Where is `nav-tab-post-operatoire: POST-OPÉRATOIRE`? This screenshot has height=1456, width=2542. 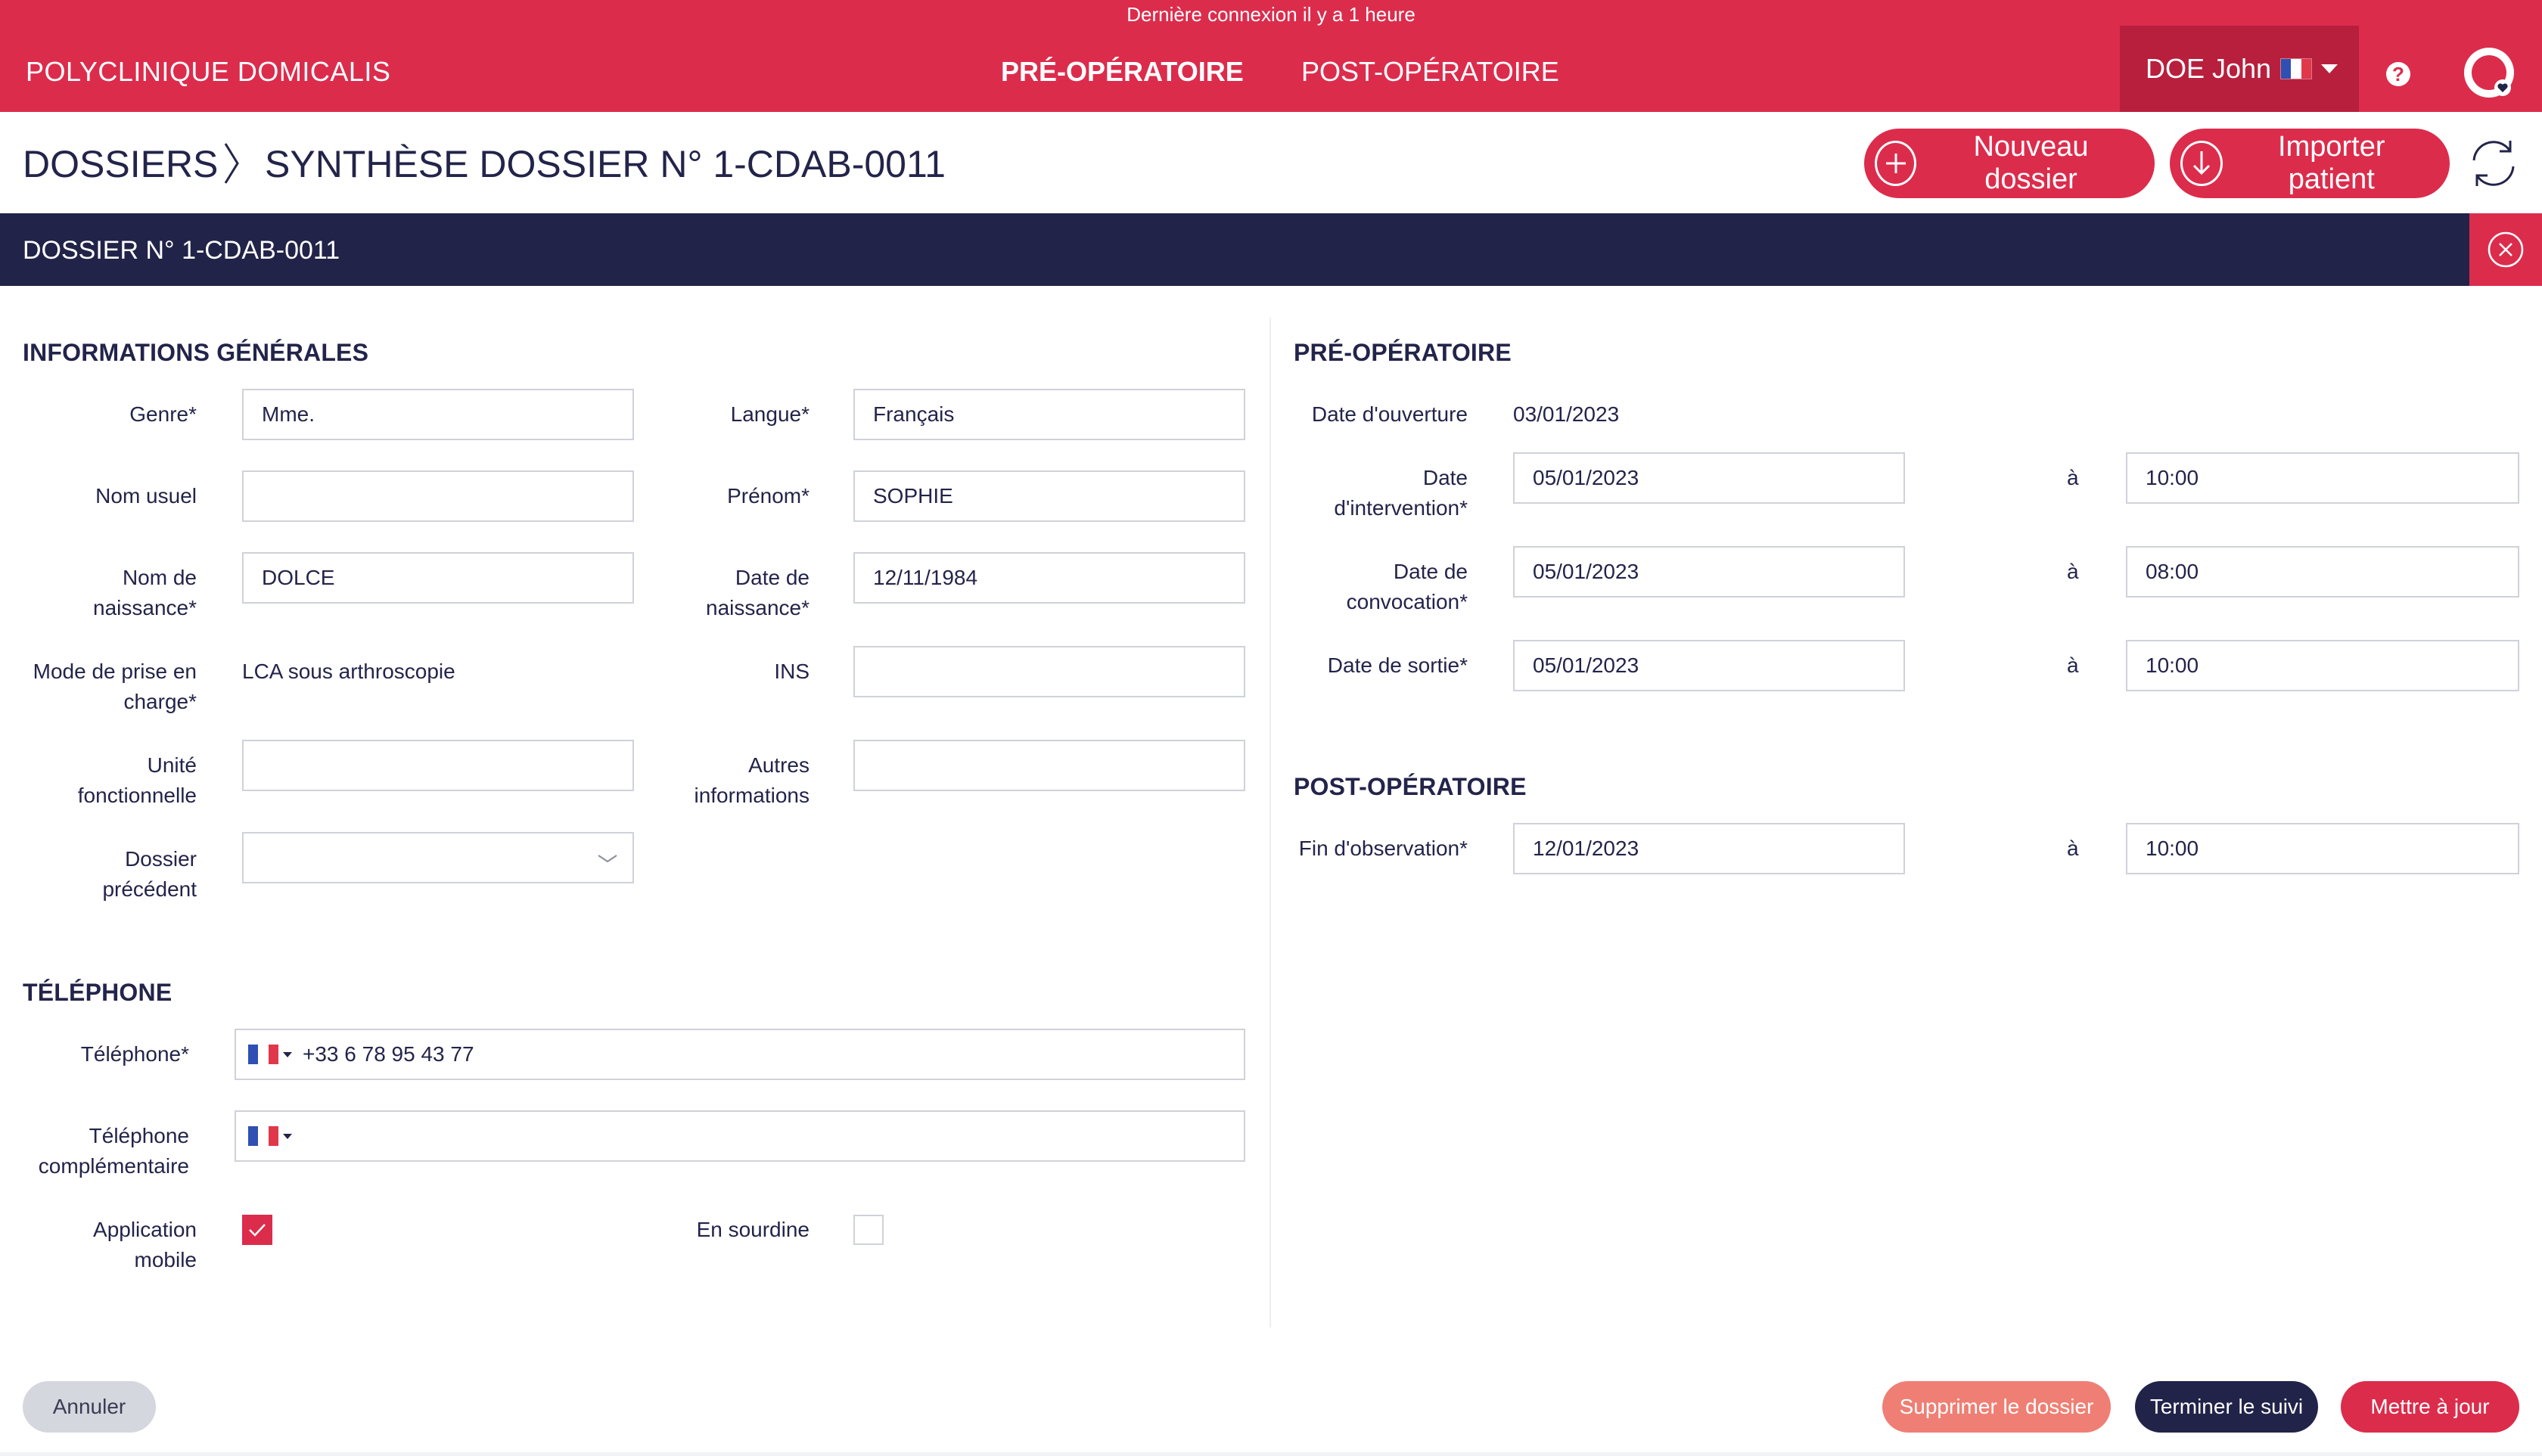
nav-tab-post-operatoire: POST-OPÉRATOIRE is located at coordinates (1430, 72).